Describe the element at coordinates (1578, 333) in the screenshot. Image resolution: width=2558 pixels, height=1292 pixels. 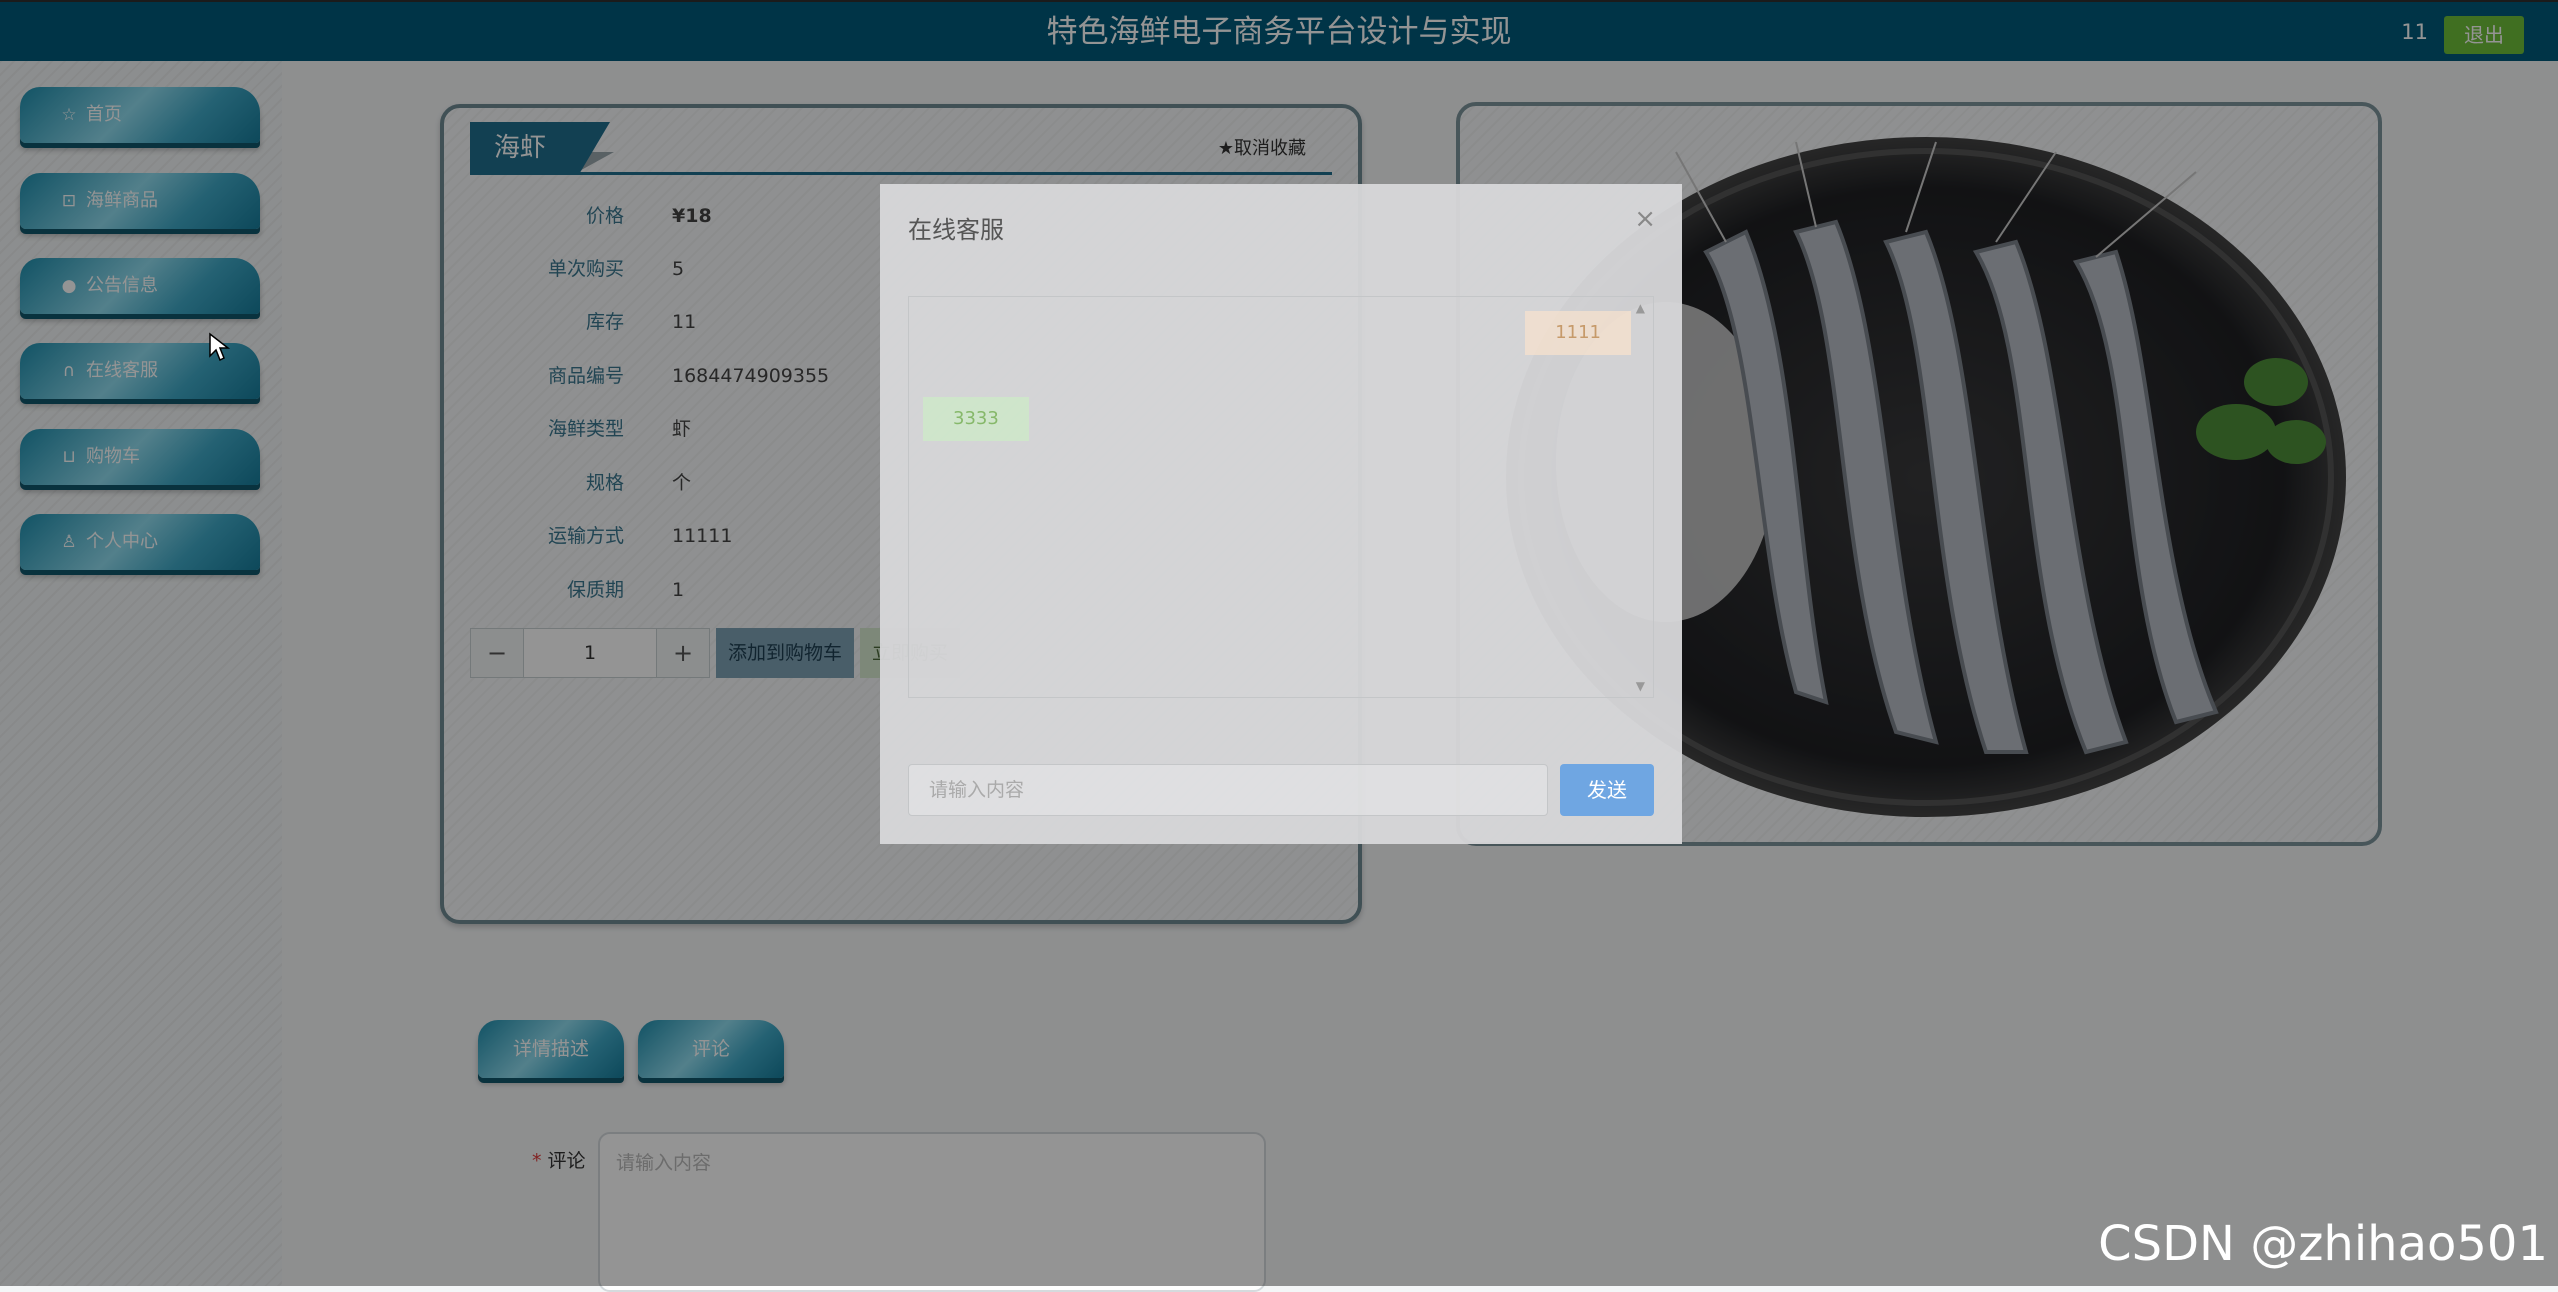
I see `chat-message-mine: 1111` at that location.